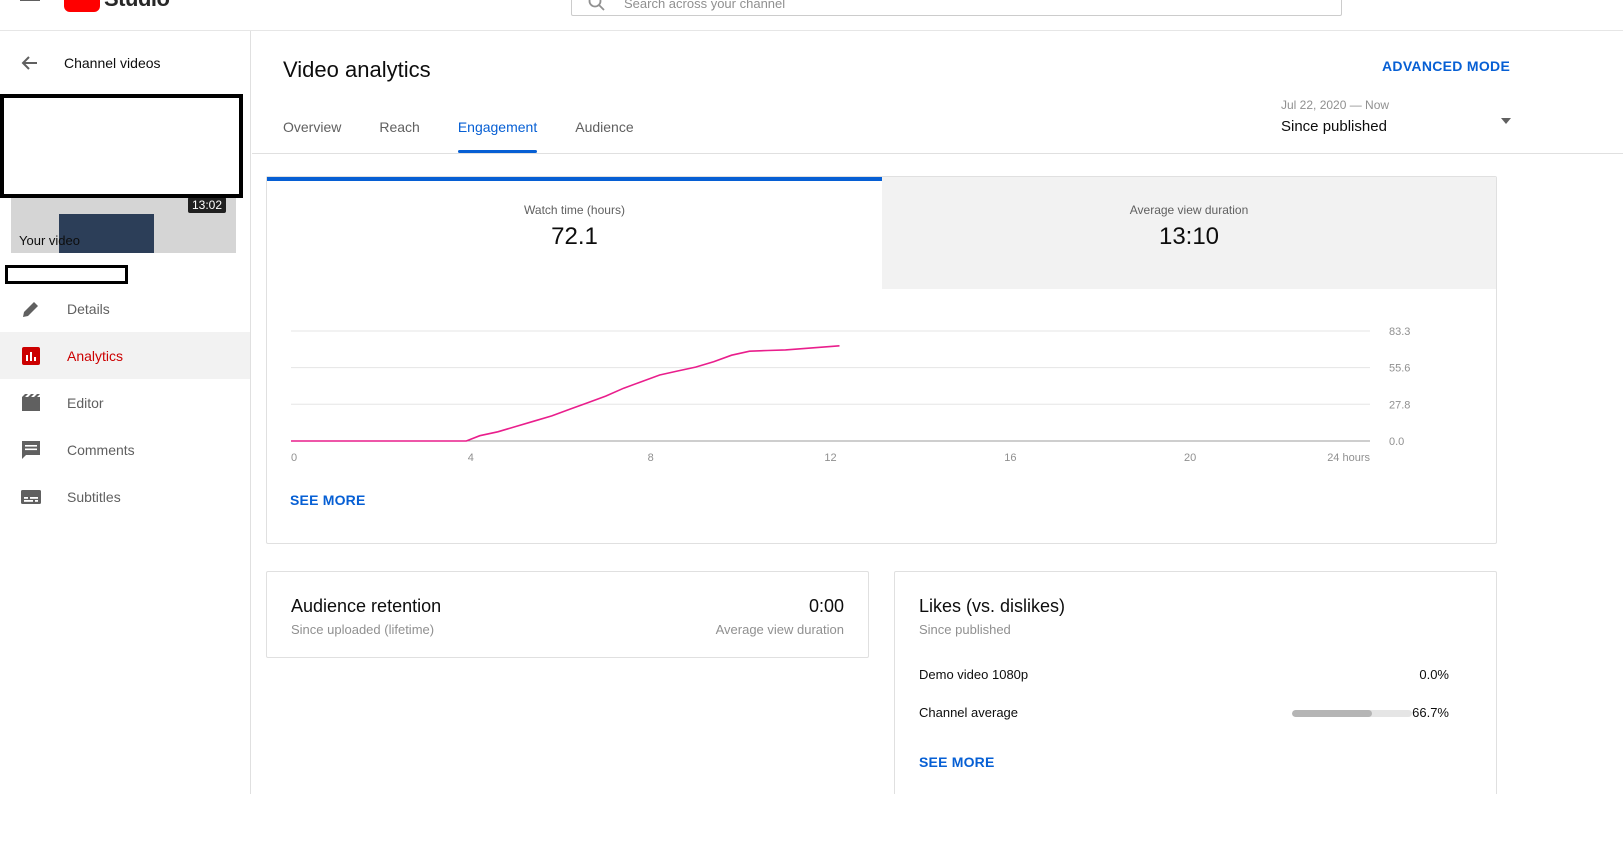  What do you see at coordinates (363, 629) in the screenshot?
I see `card-subtitle: Since uploaded (lifetime)` at bounding box center [363, 629].